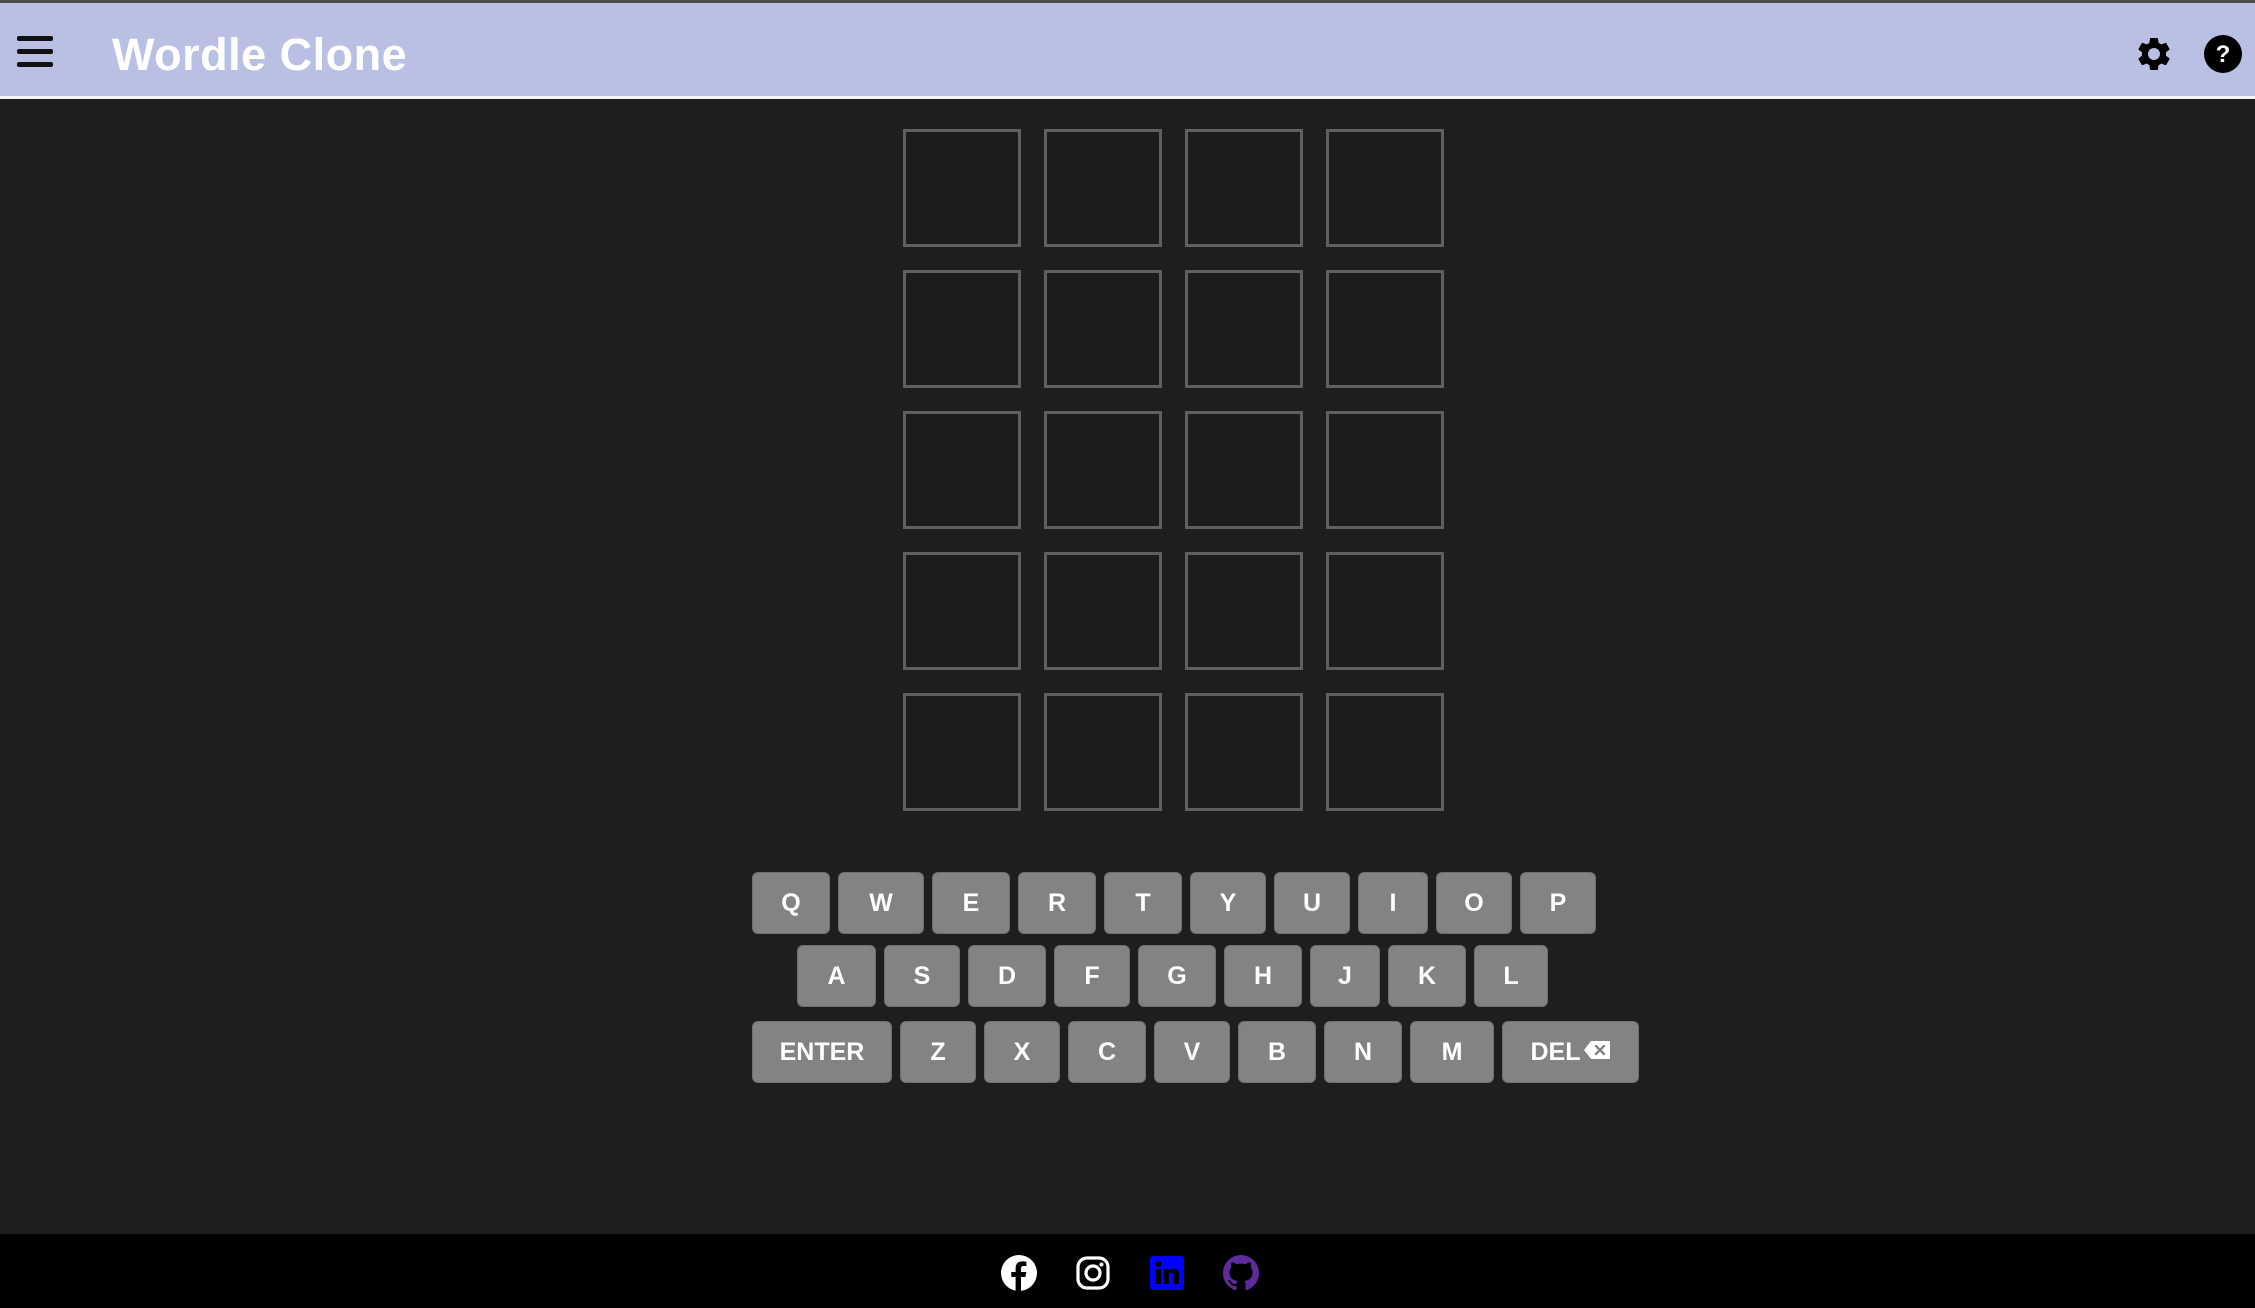 This screenshot has height=1308, width=2255. Describe the element at coordinates (1007, 976) in the screenshot. I see `key-d: D` at that location.